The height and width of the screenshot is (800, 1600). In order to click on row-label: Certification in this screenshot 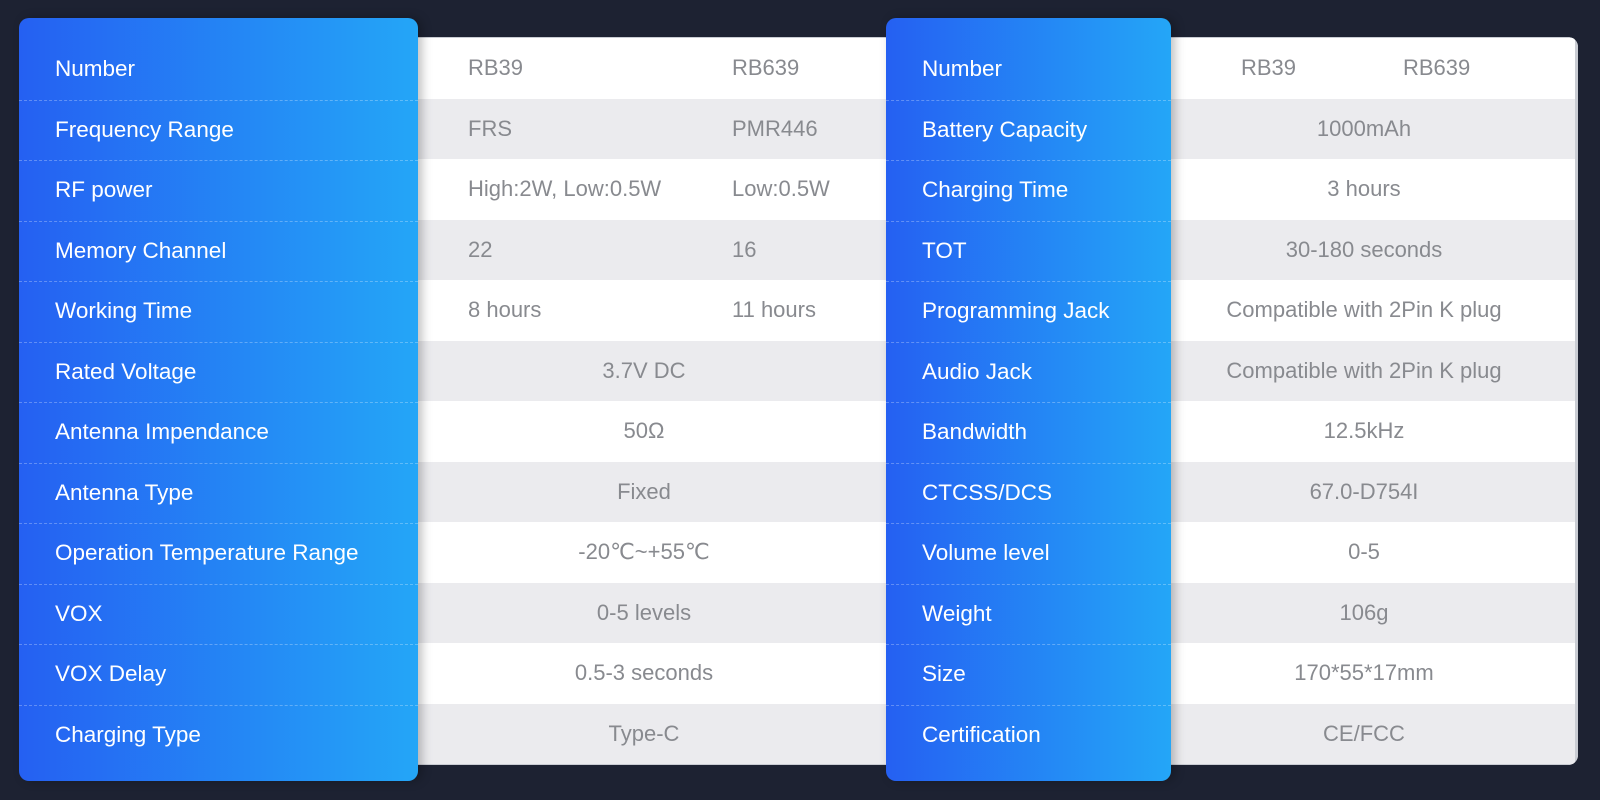, I will do `click(981, 734)`.